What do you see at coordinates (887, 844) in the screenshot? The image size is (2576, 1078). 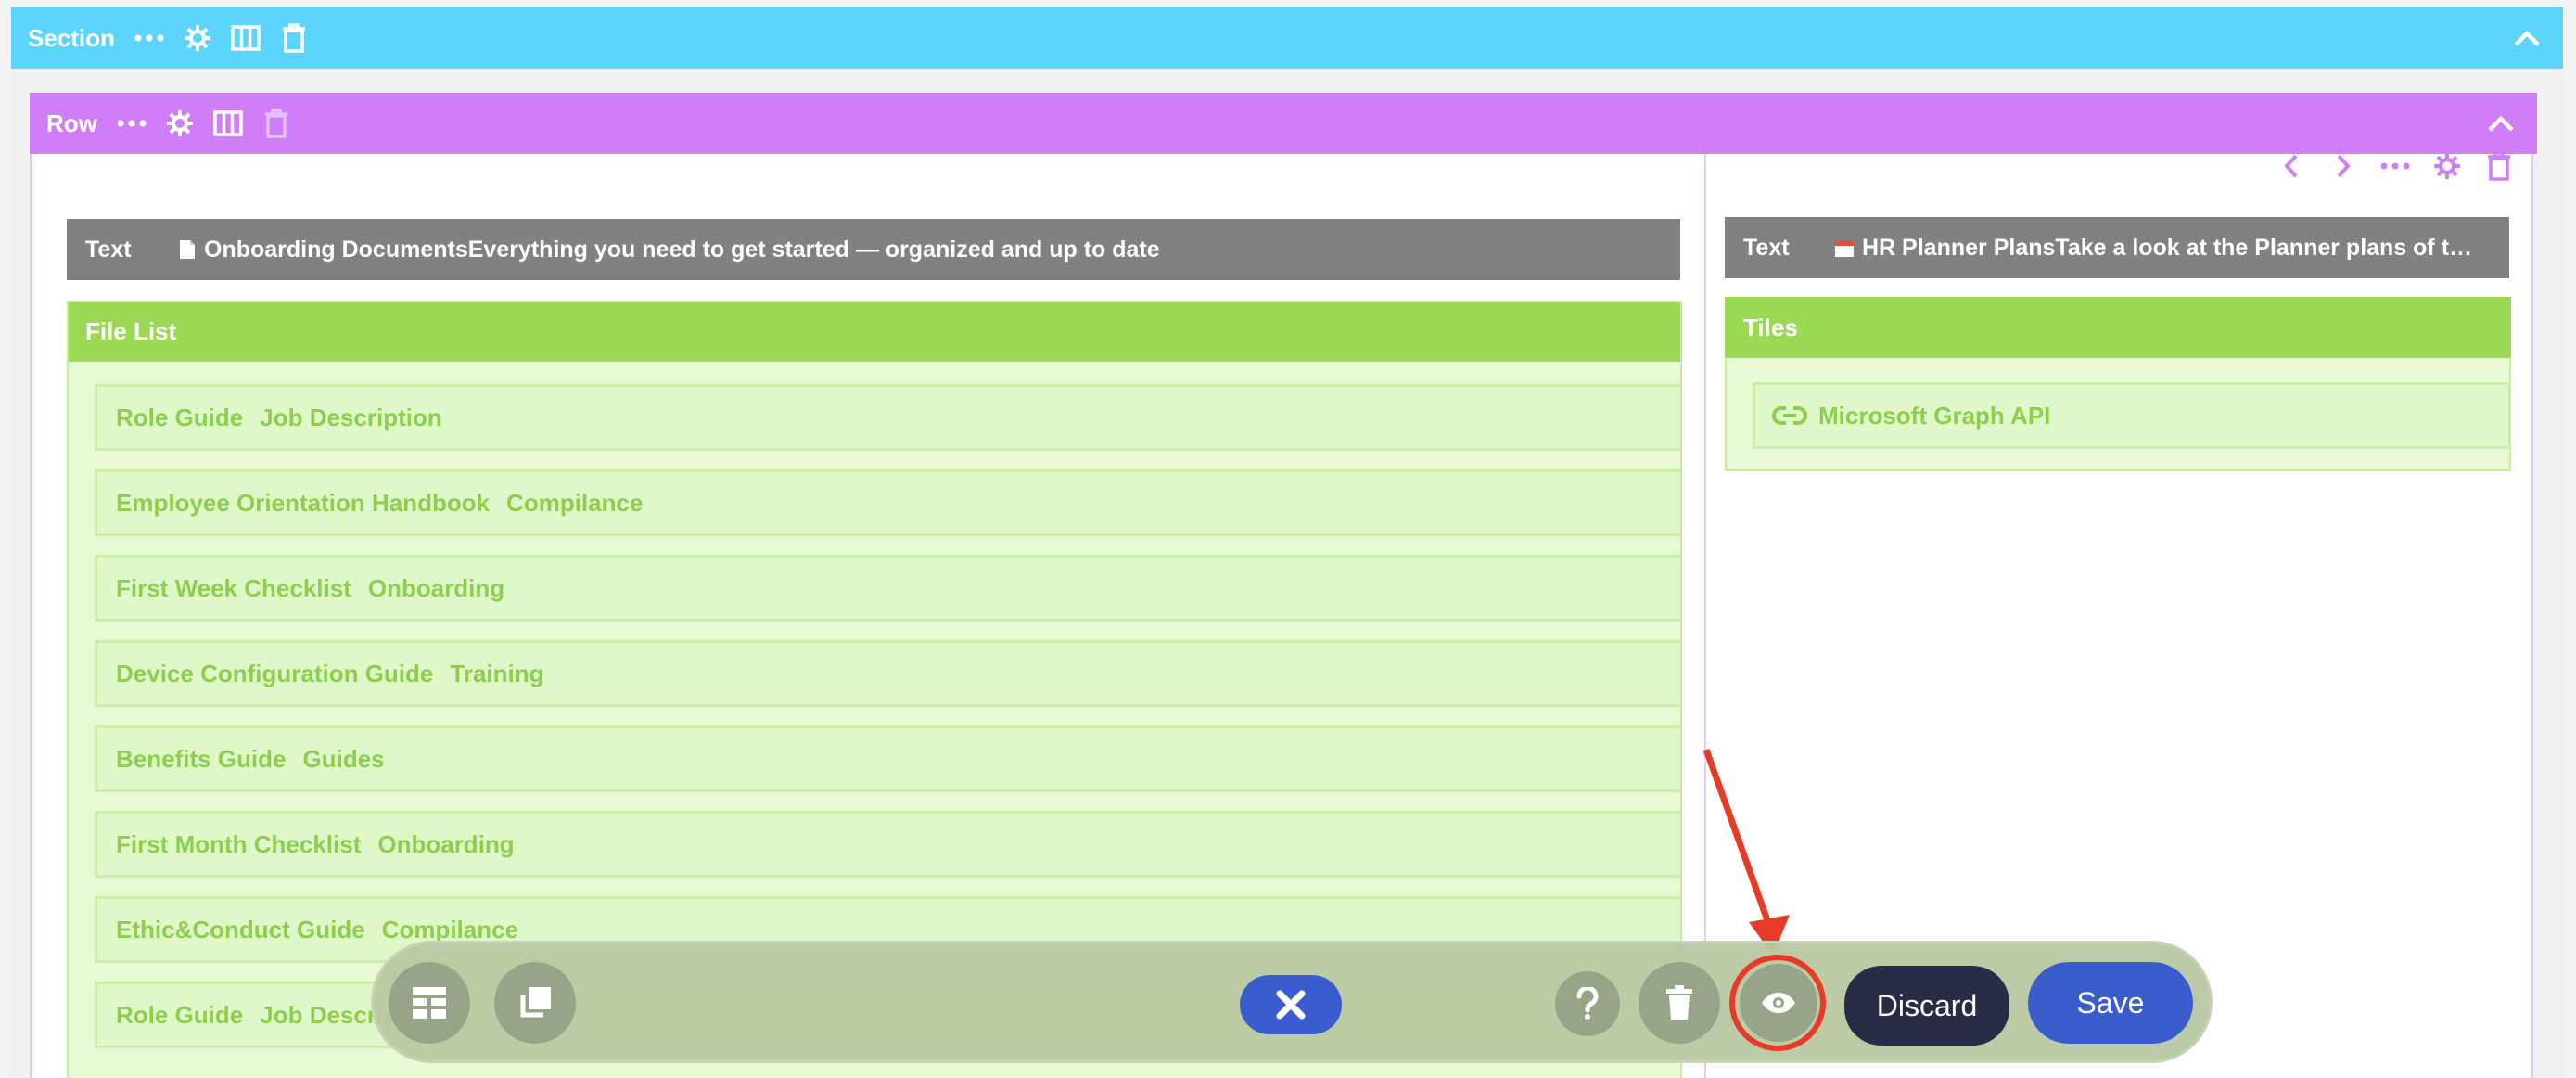 I see `file-list-item: First Month Checklist Onboarding` at bounding box center [887, 844].